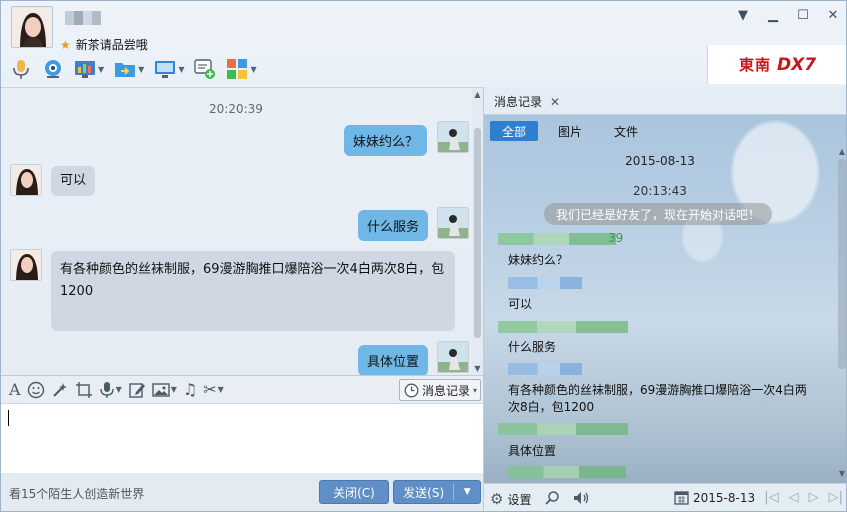  I want to click on send-file-button: ▼, so click(129, 69).